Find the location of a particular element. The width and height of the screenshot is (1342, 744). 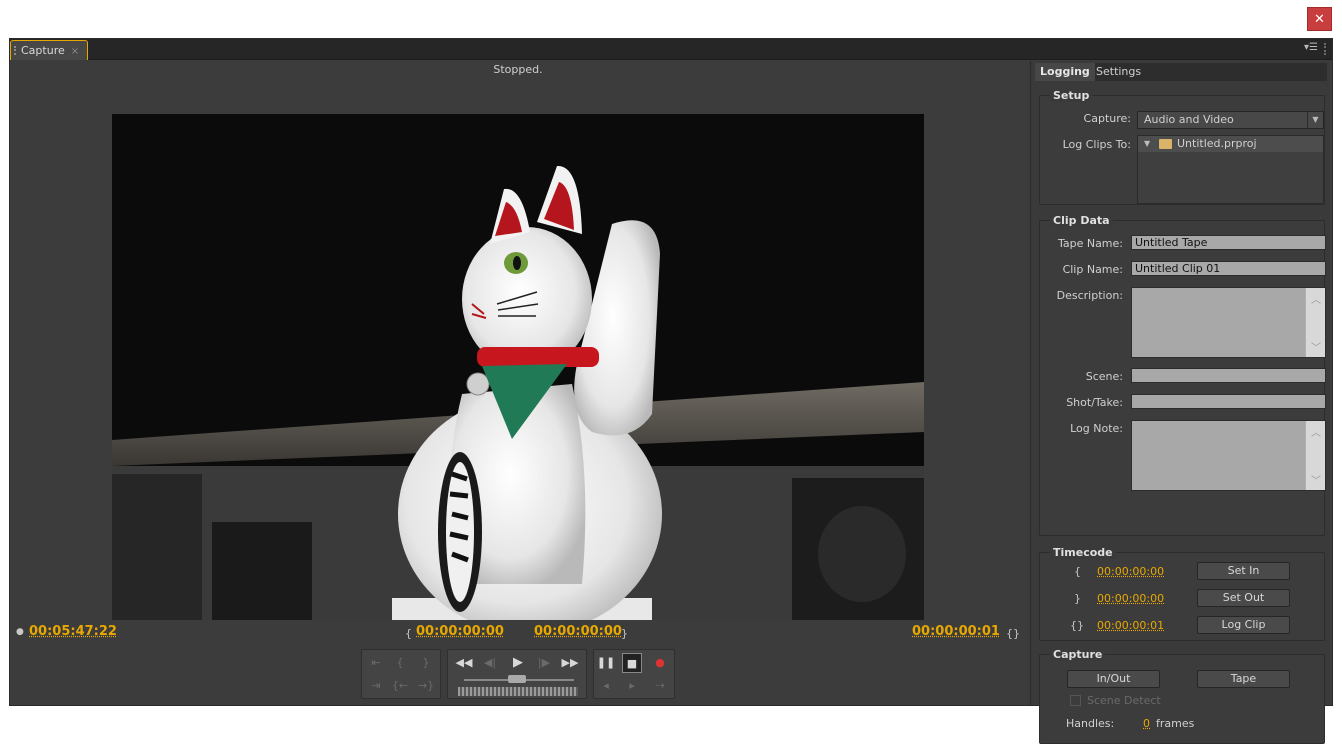

log-note-label: Log Note: is located at coordinates (1096, 428).